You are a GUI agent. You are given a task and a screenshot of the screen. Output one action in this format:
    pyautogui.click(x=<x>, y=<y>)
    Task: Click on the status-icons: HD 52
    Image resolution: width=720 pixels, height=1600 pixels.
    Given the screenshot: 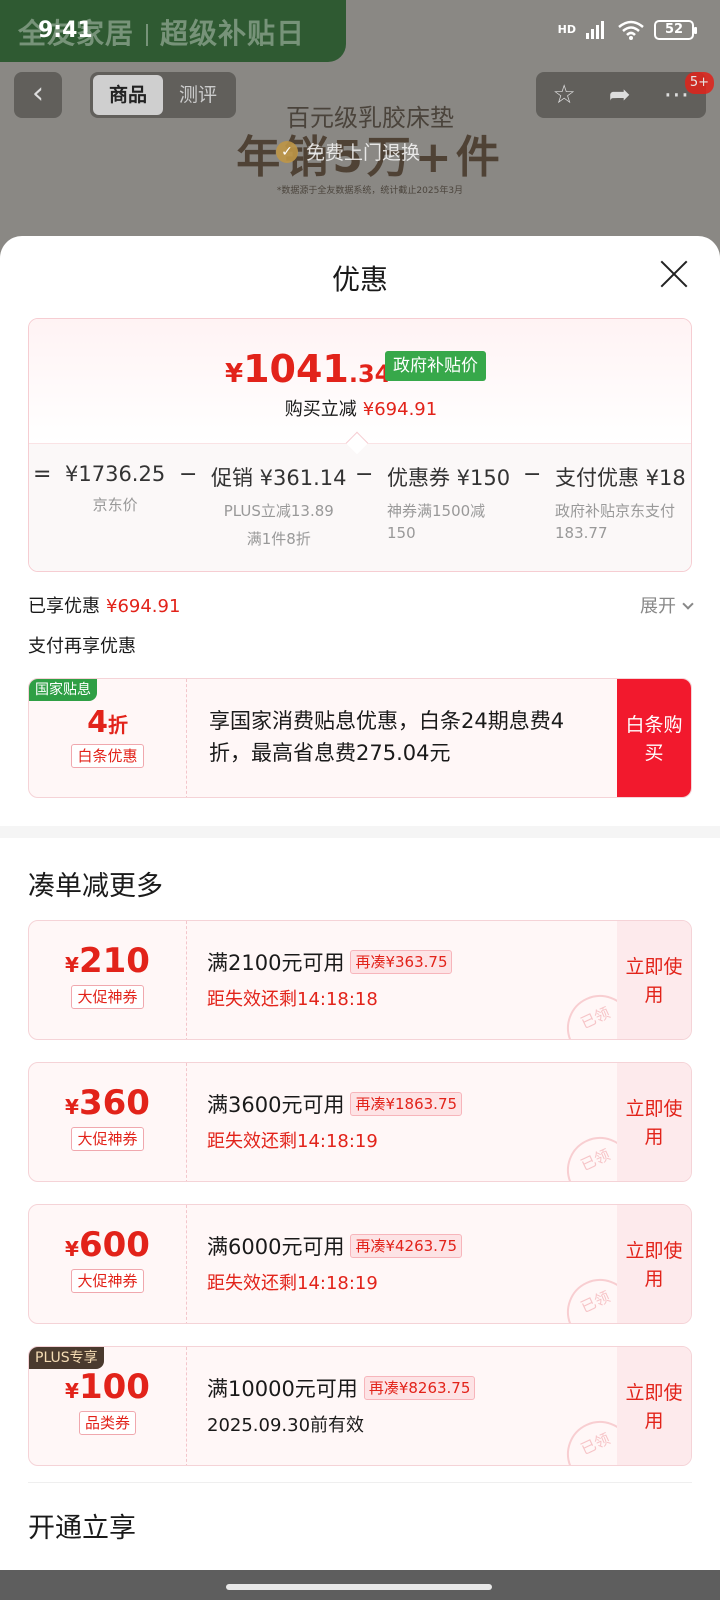 What is the action you would take?
    pyautogui.click(x=627, y=30)
    